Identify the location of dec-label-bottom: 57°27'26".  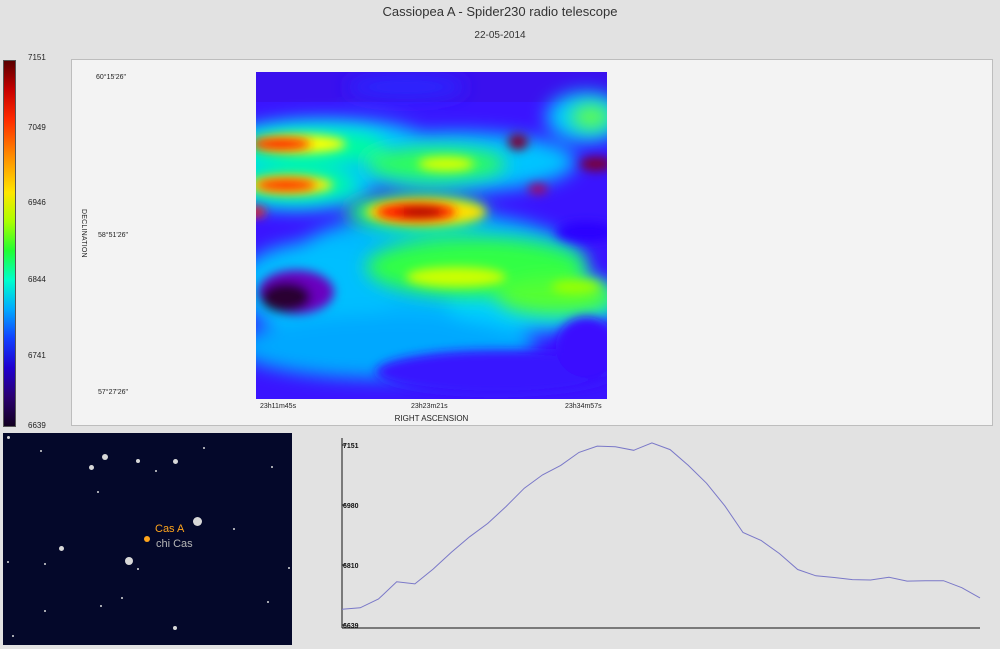
(113, 392).